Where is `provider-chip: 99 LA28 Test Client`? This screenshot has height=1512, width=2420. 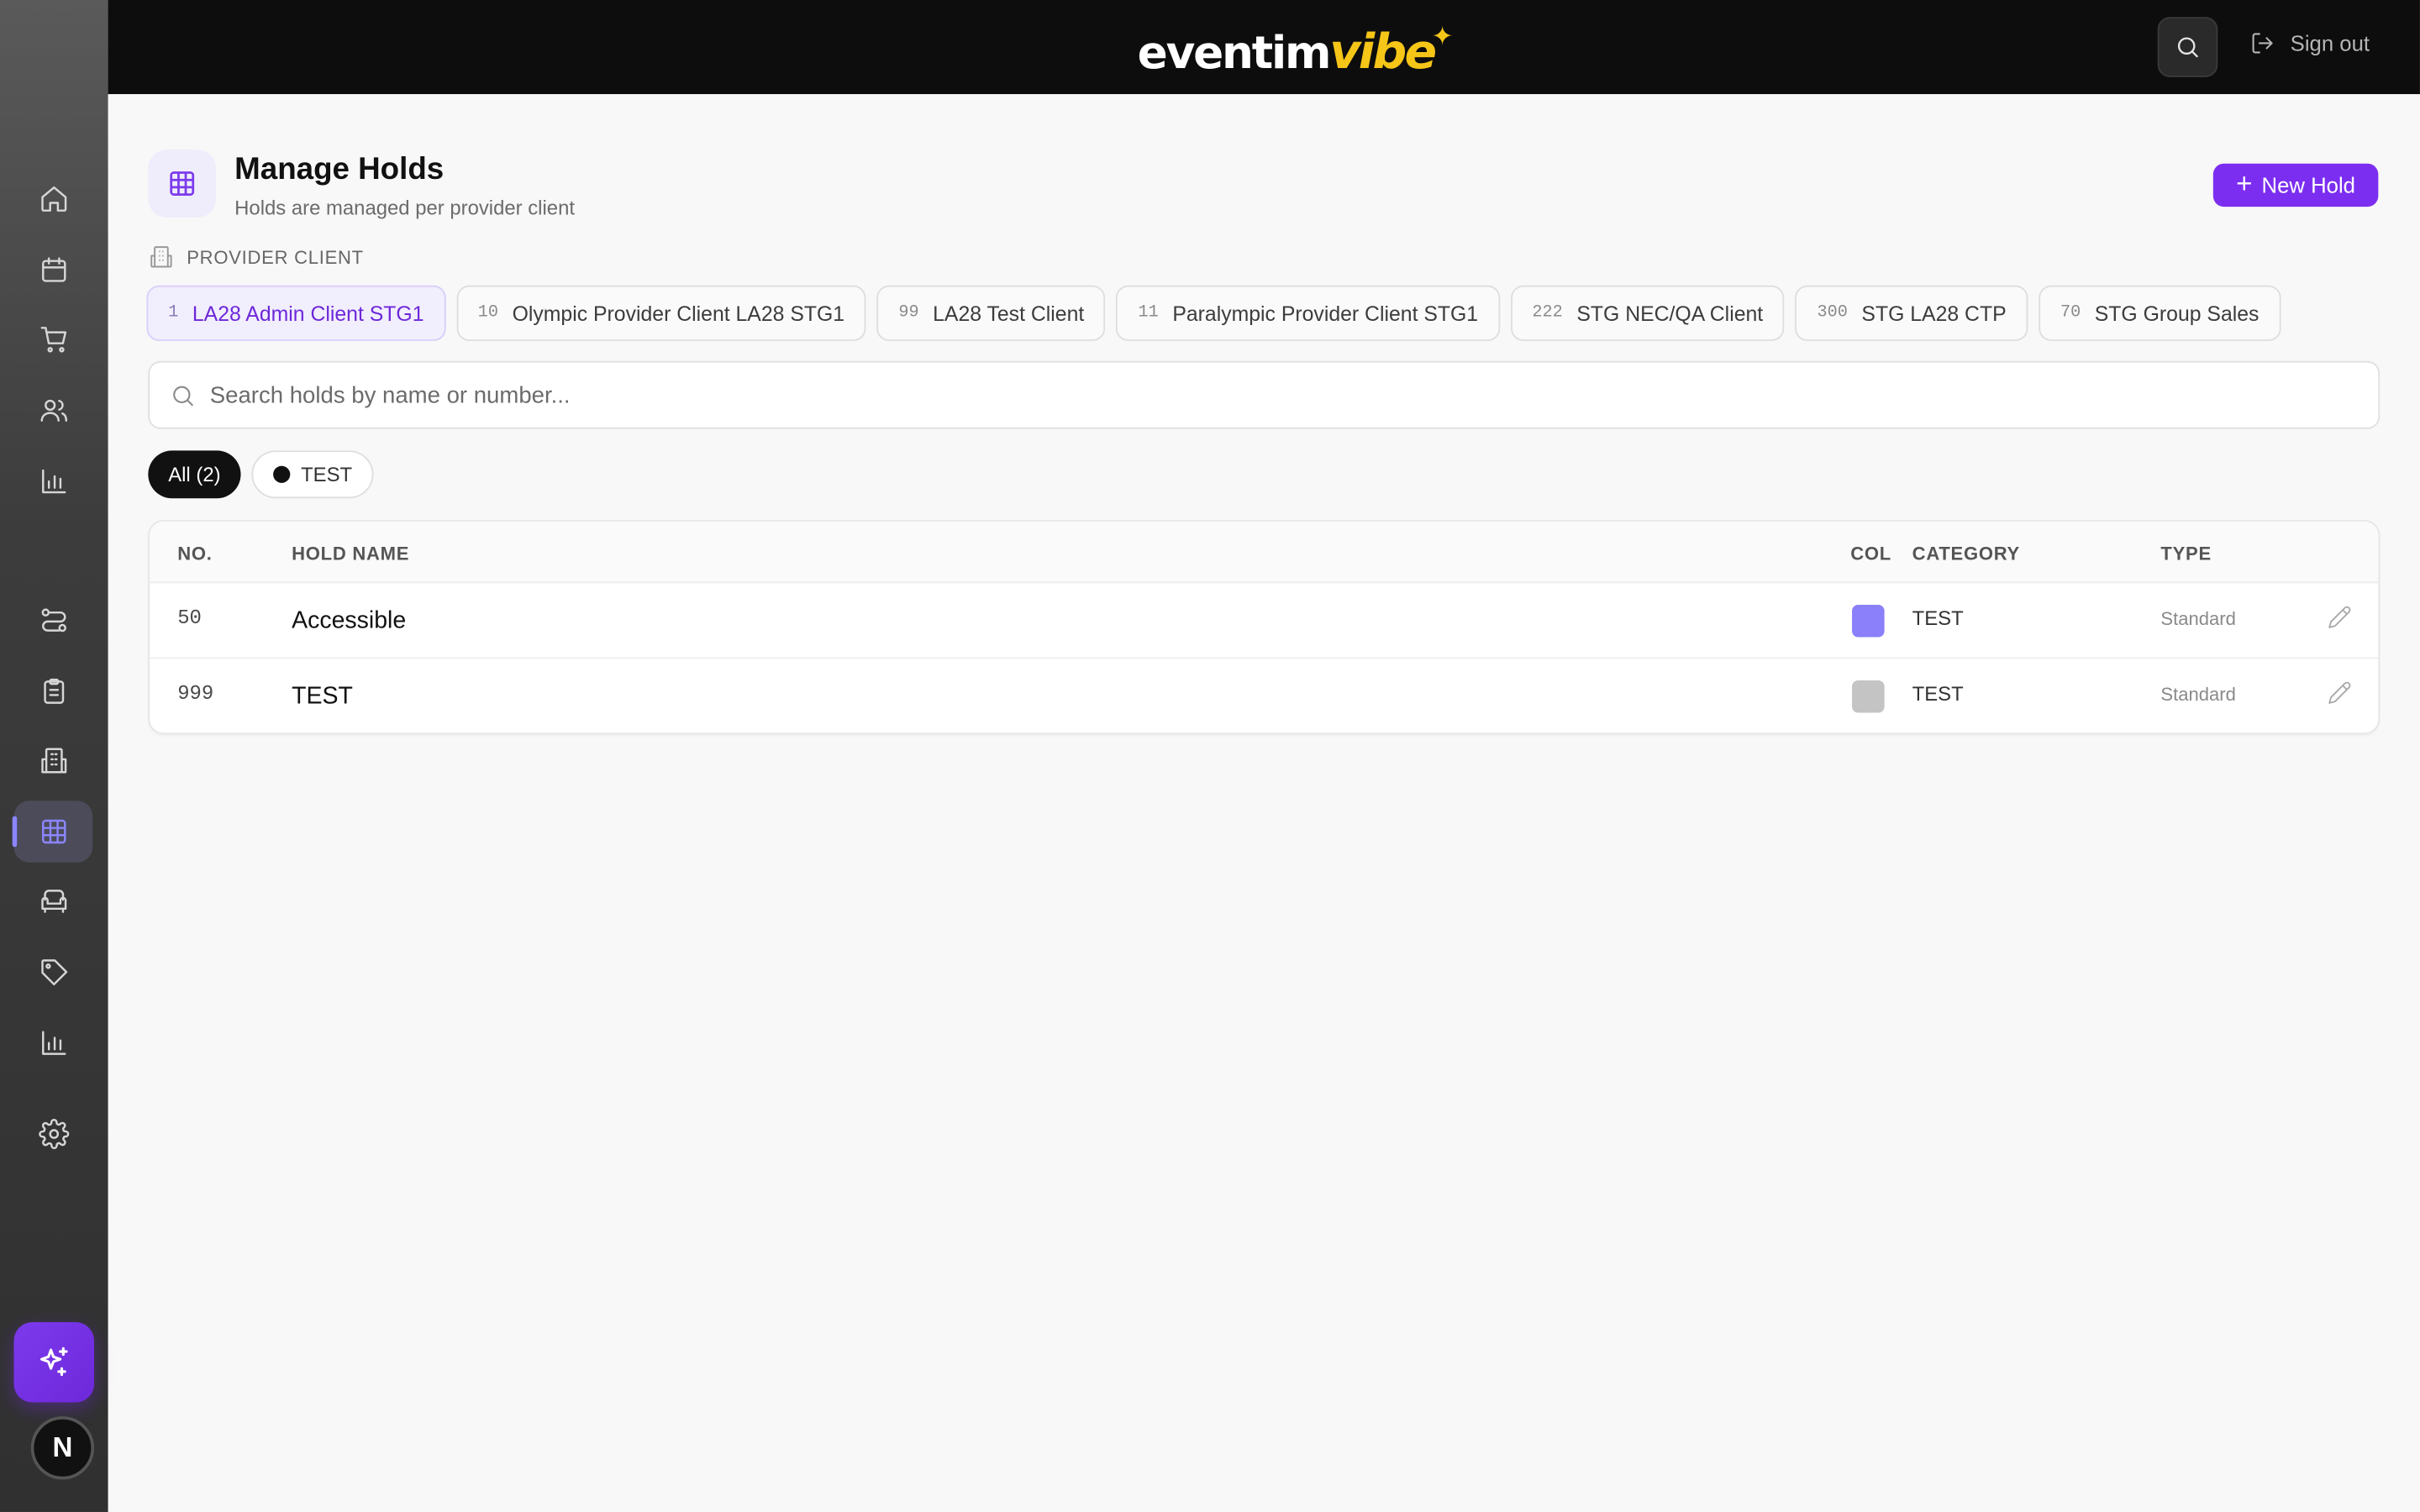 provider-chip: 99 LA28 Test Client is located at coordinates (991, 313).